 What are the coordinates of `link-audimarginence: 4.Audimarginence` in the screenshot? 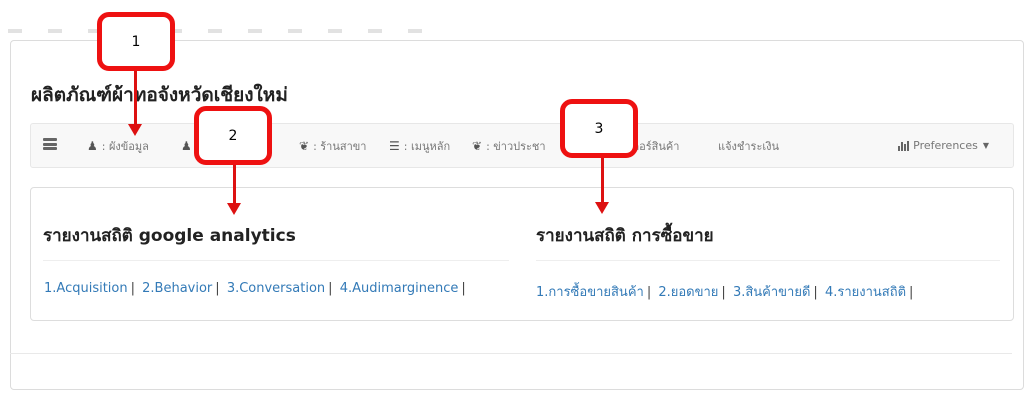 It's located at (399, 288).